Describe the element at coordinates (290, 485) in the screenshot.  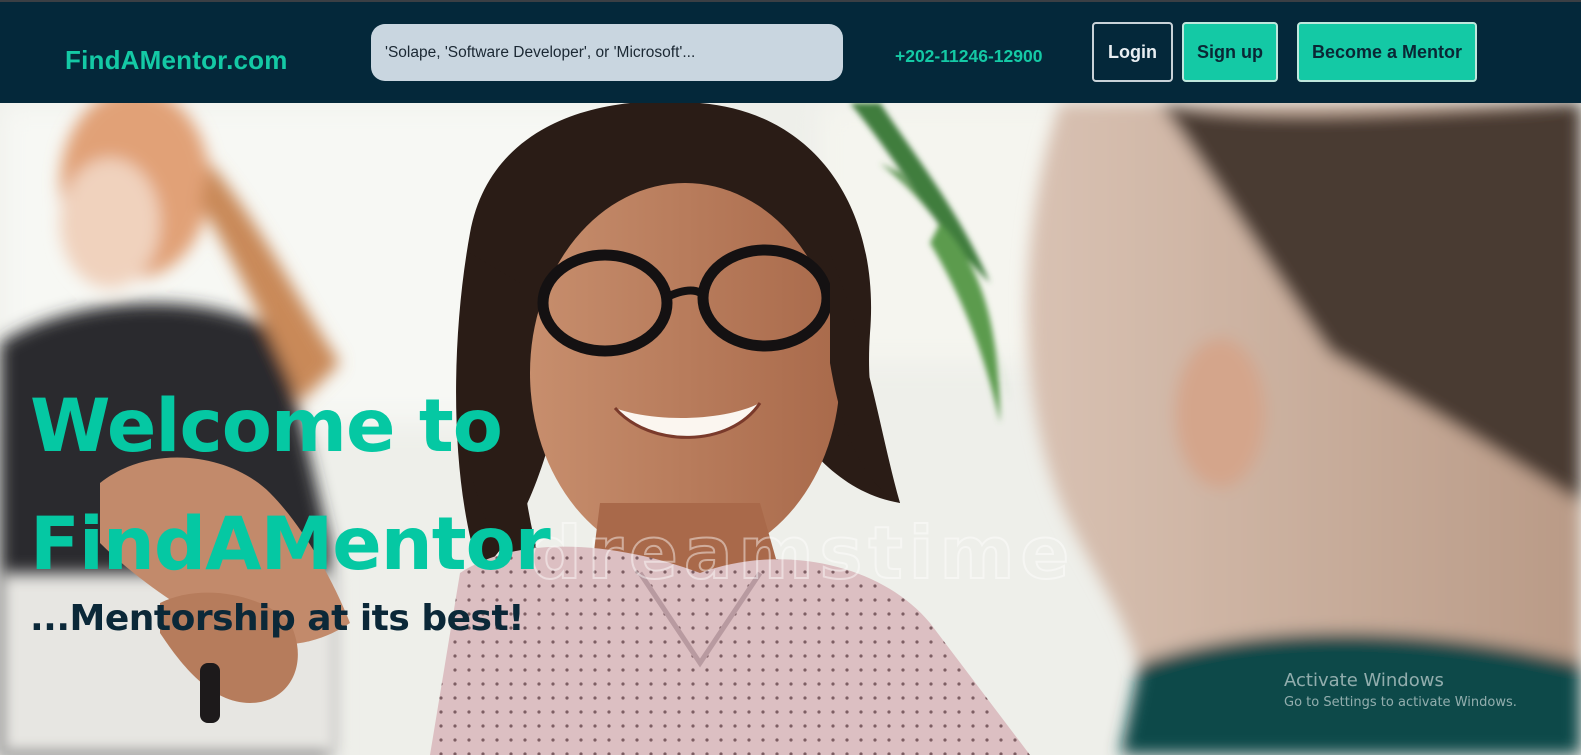
I see `hero-headline: Welcome to FindAMentor` at that location.